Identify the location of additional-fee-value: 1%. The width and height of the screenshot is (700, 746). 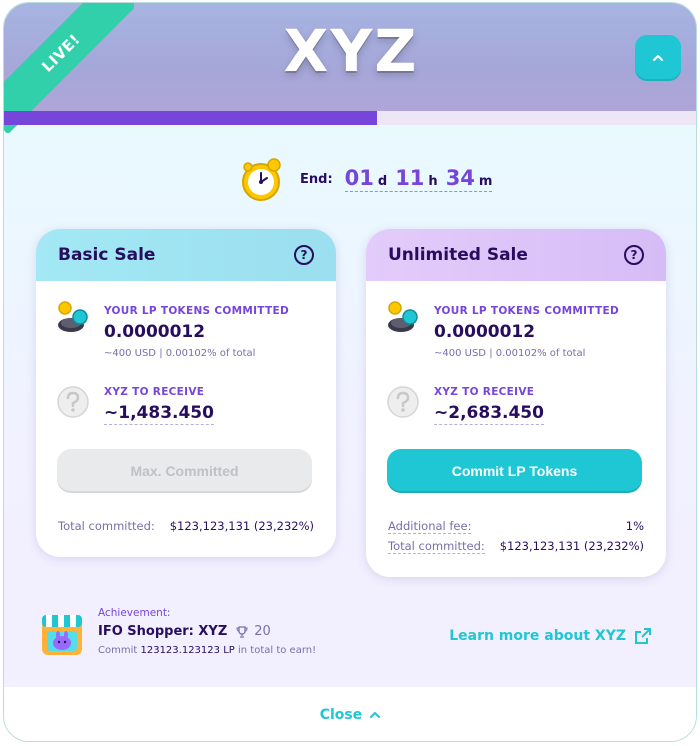
(634, 526).